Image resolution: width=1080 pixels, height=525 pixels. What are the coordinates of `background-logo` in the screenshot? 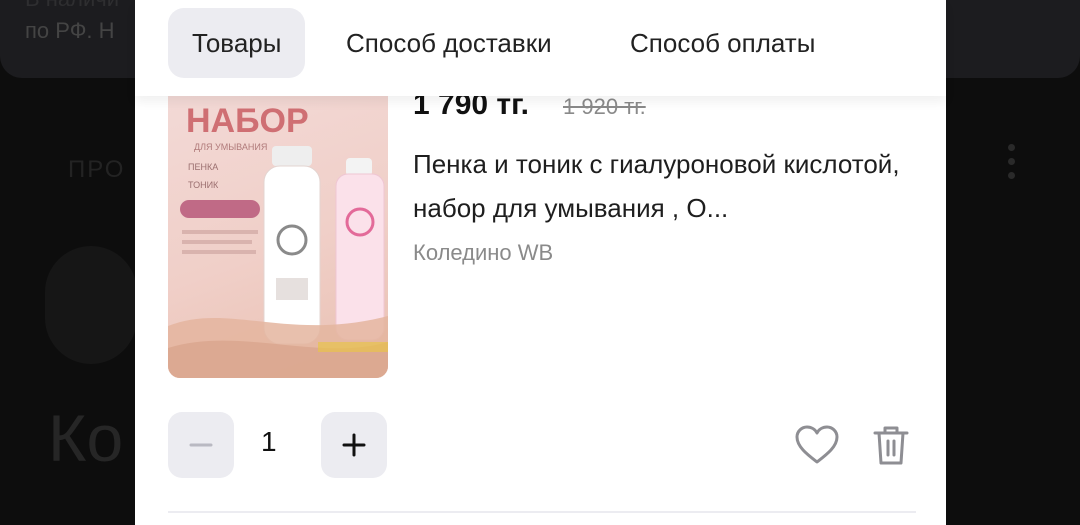 It's located at (91, 305).